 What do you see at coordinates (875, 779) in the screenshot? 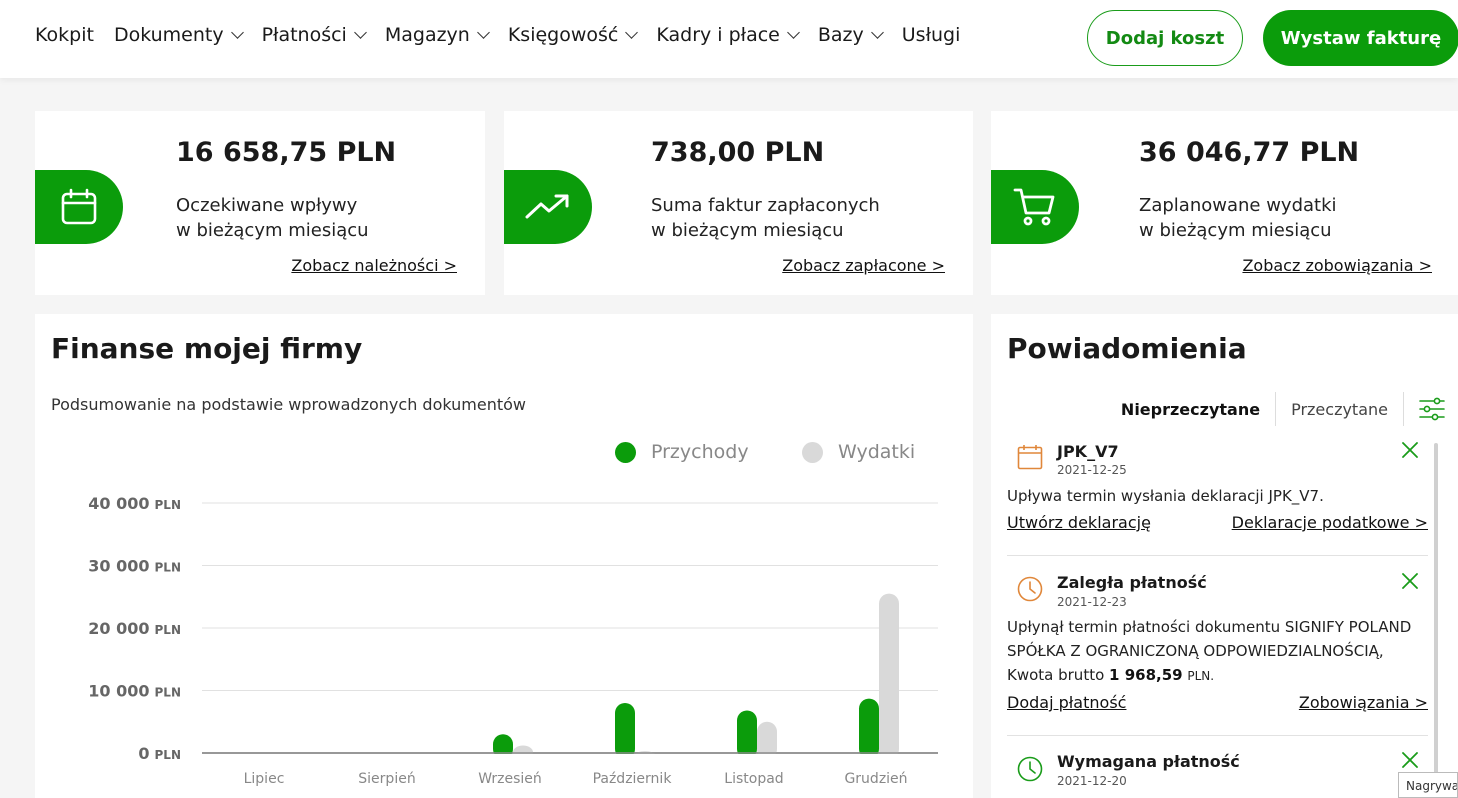
I see `x-tick-label: Grudzień` at bounding box center [875, 779].